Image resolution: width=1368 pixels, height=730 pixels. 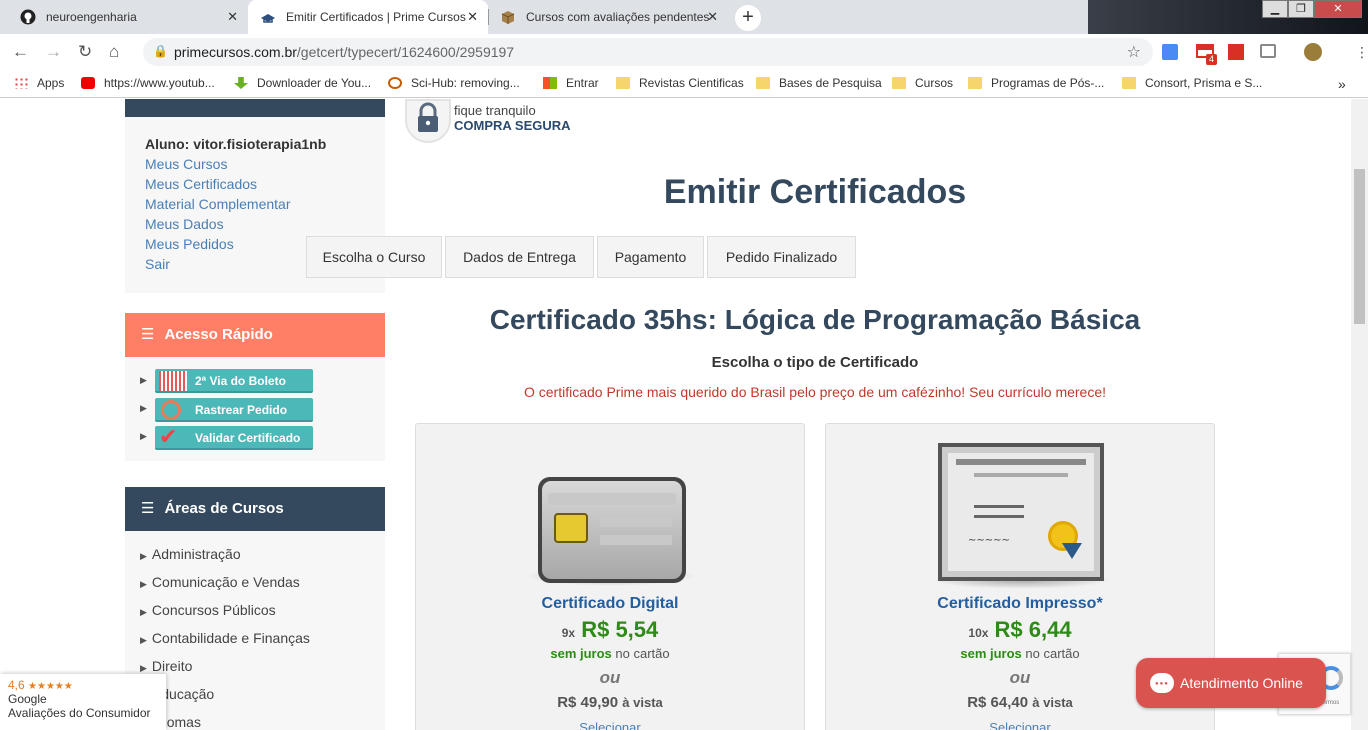 What do you see at coordinates (255, 509) in the screenshot?
I see `areas-header: ☰ Áreas de Cursos` at bounding box center [255, 509].